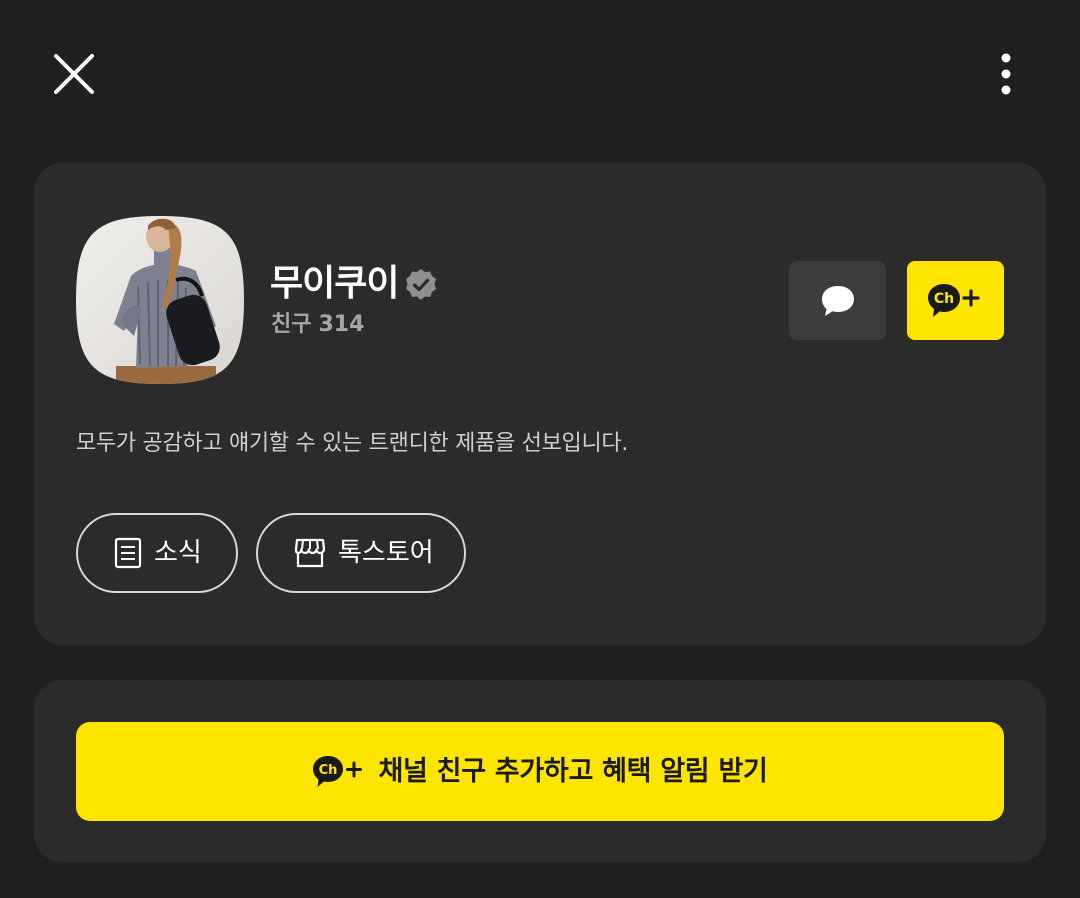 Image resolution: width=1080 pixels, height=898 pixels. I want to click on talk-store-link-button: 톡스토어, so click(361, 553).